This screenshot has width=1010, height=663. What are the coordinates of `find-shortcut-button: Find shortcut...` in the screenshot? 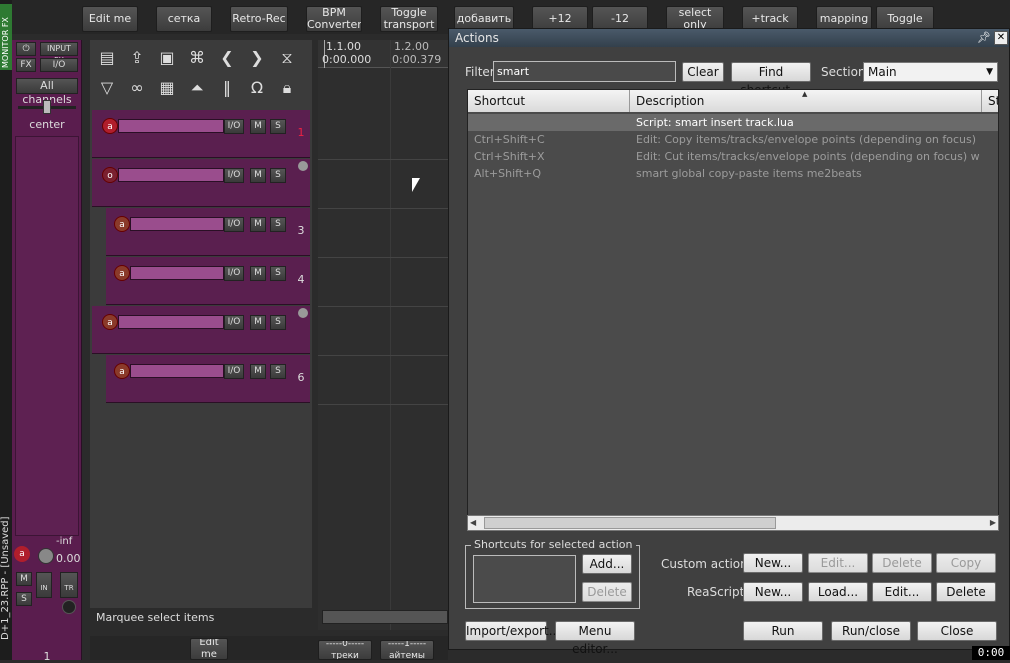 It's located at (771, 79).